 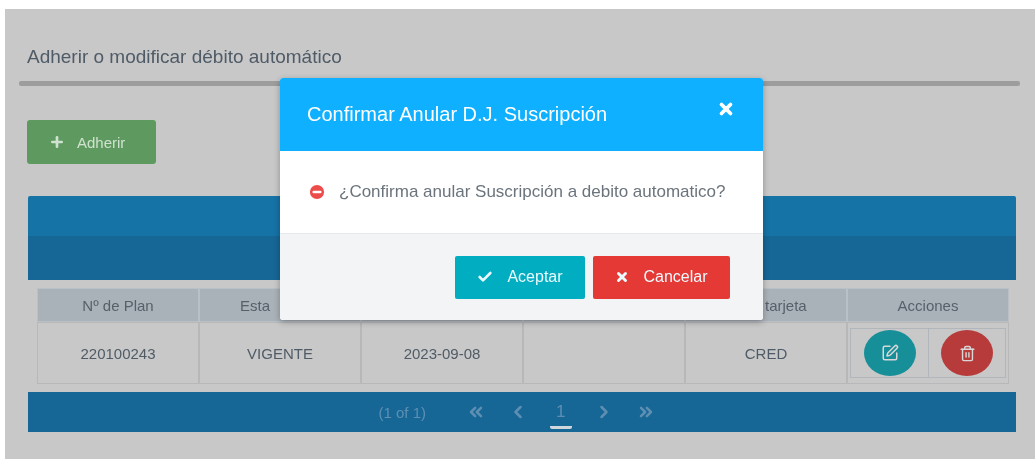 I want to click on trash-icon, so click(x=967, y=353).